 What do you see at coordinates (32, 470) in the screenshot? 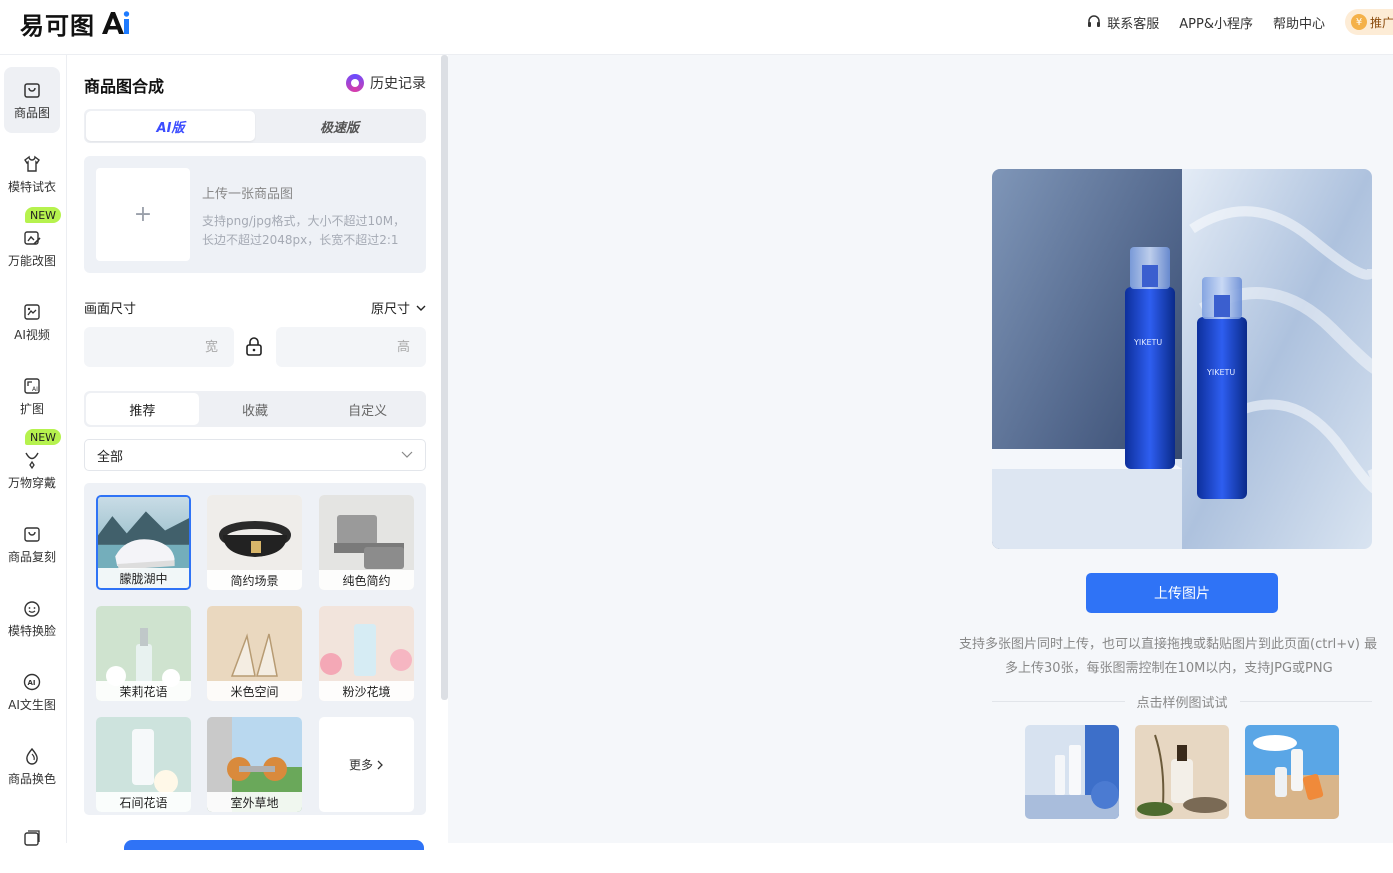
I see `nav-item-wear-anything: 万物穿戴` at bounding box center [32, 470].